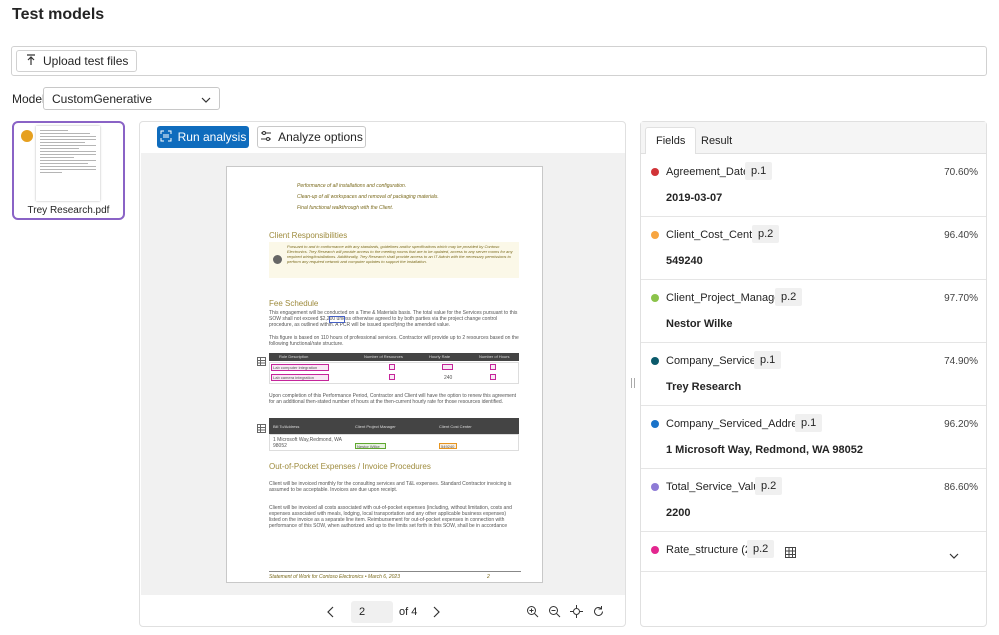  I want to click on tab-bar: Fields Result, so click(813, 138).